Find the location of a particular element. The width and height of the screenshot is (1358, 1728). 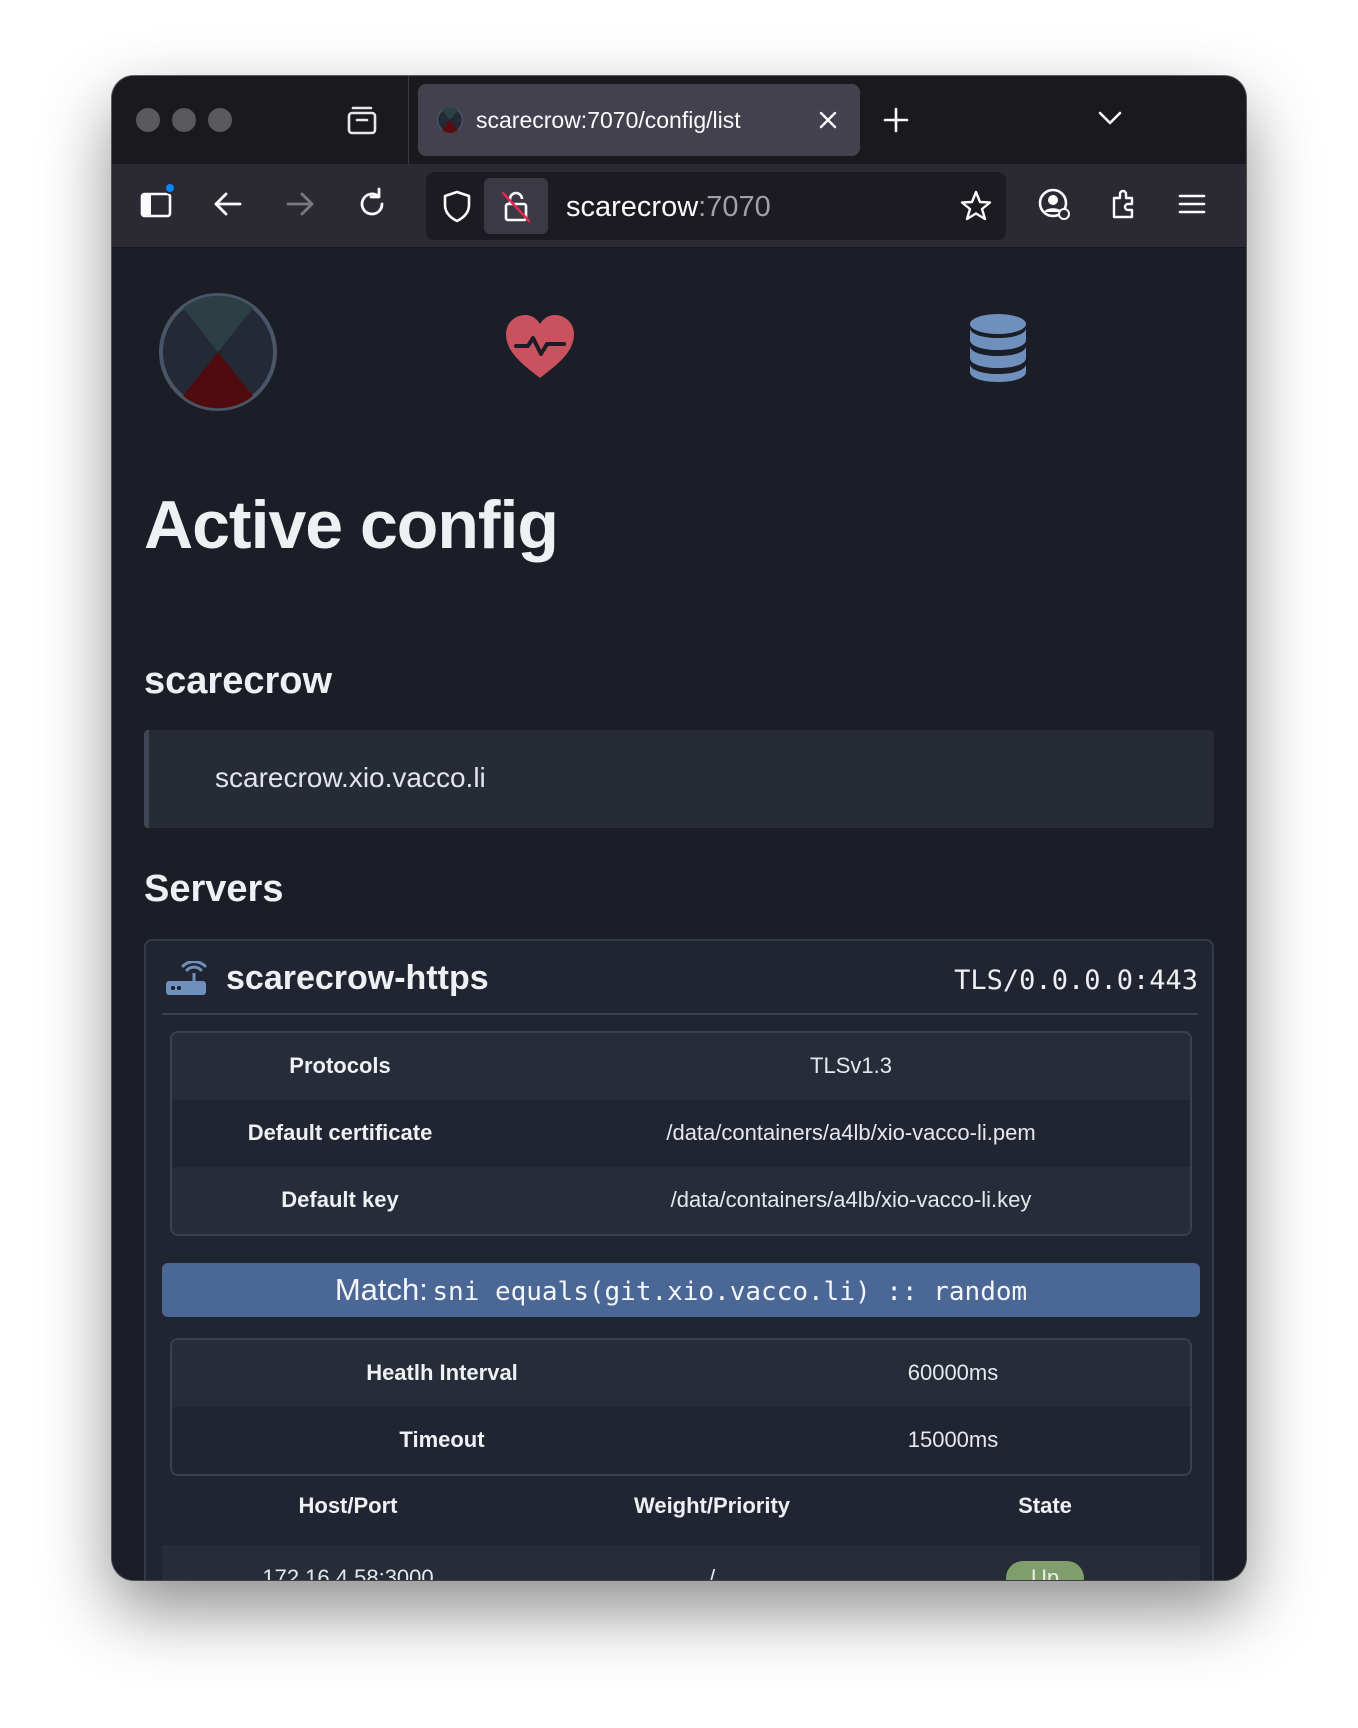

setting-value: /data/containers/a4lb/xio-vacco-li.pem is located at coordinates (851, 1132).